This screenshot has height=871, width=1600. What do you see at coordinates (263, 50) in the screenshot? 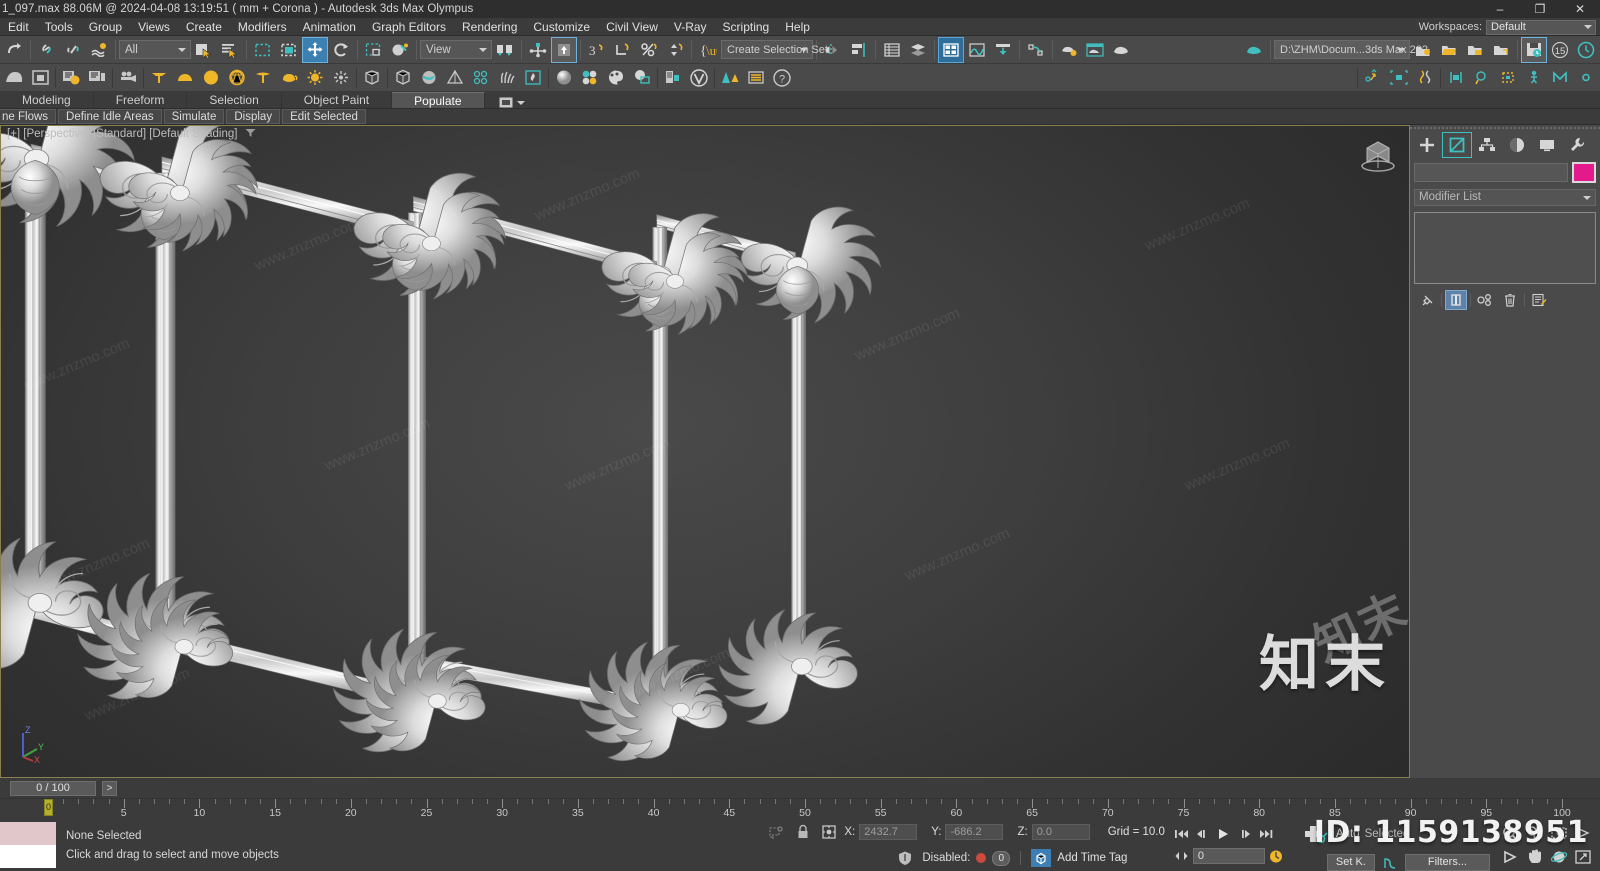
I see `rectangular-selection-region-icon` at bounding box center [263, 50].